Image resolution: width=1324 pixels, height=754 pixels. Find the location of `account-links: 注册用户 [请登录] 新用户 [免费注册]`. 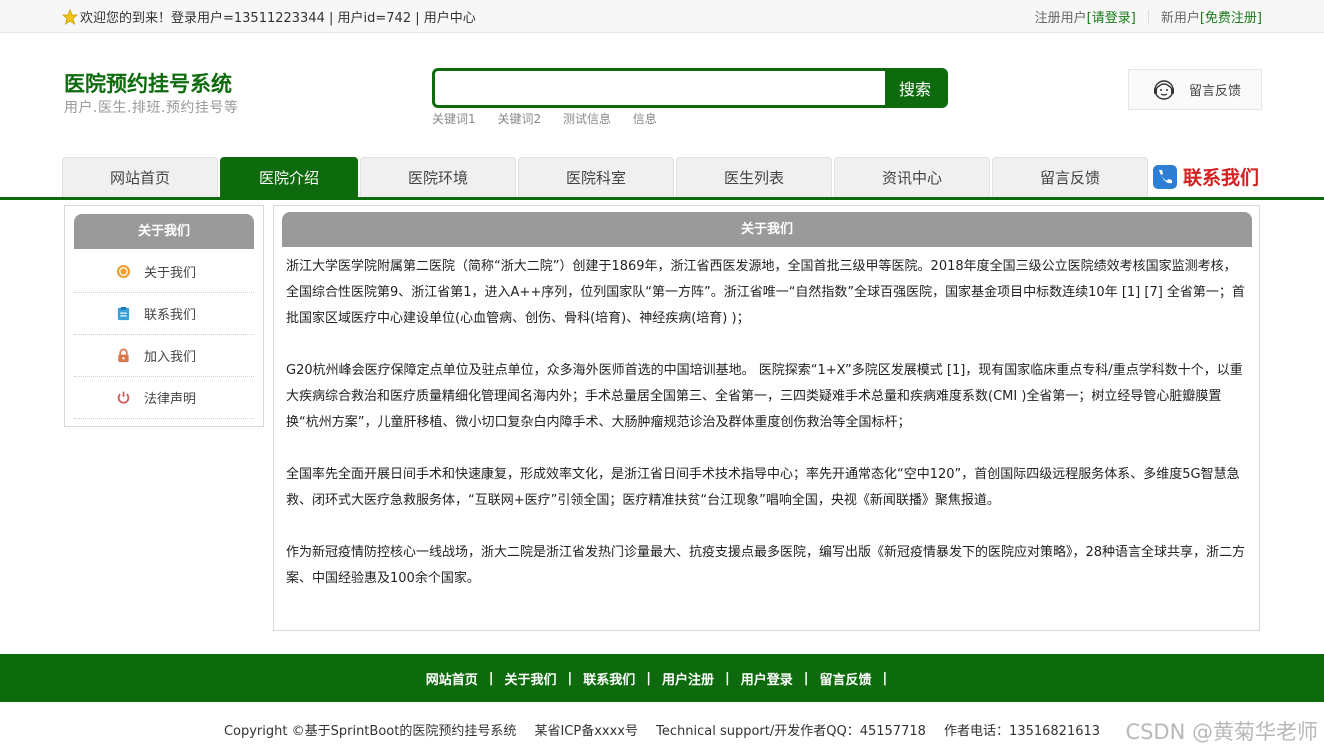

account-links: 注册用户 [请登录] 新用户 [免费注册] is located at coordinates (1148, 16).